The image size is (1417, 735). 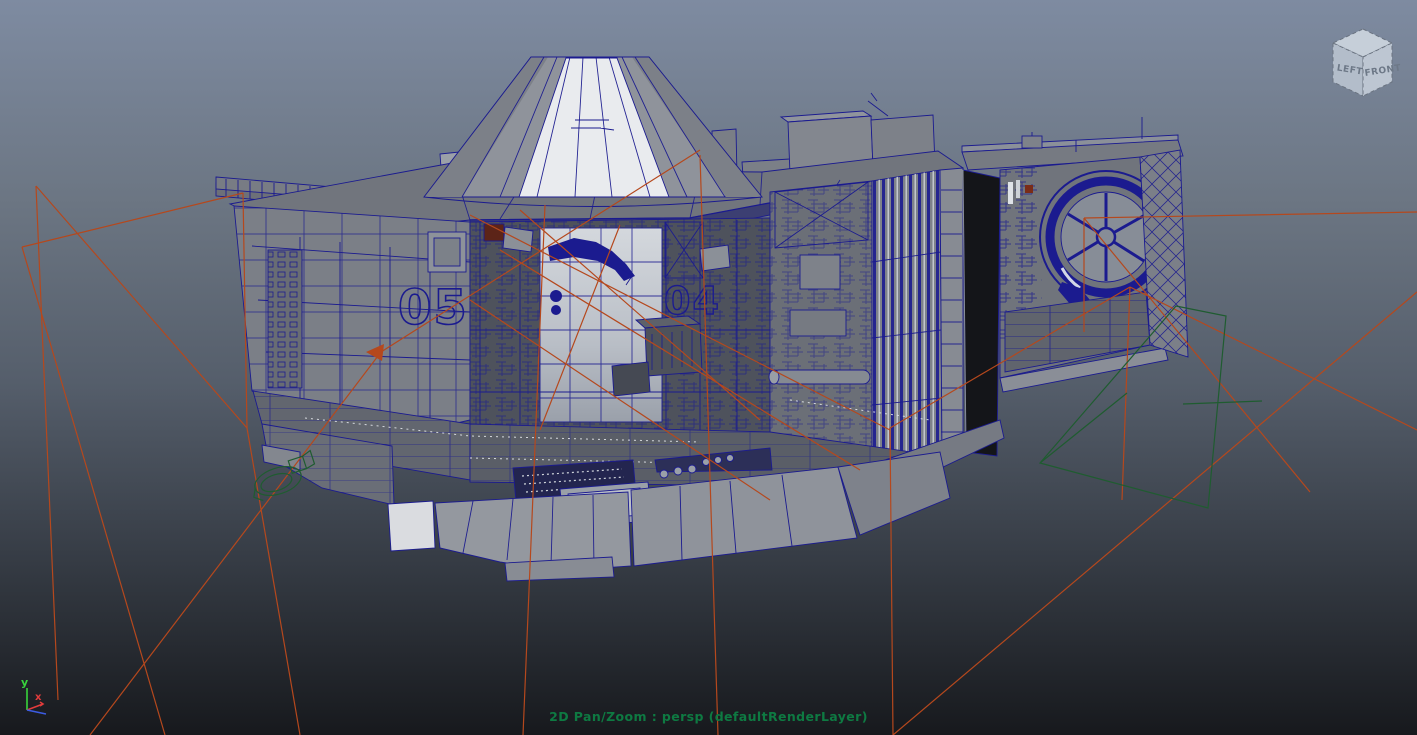 What do you see at coordinates (708, 716) in the screenshot?
I see `viewport-status-text: 2D Pan/Zoom : persp (defaultRenderLayer)` at bounding box center [708, 716].